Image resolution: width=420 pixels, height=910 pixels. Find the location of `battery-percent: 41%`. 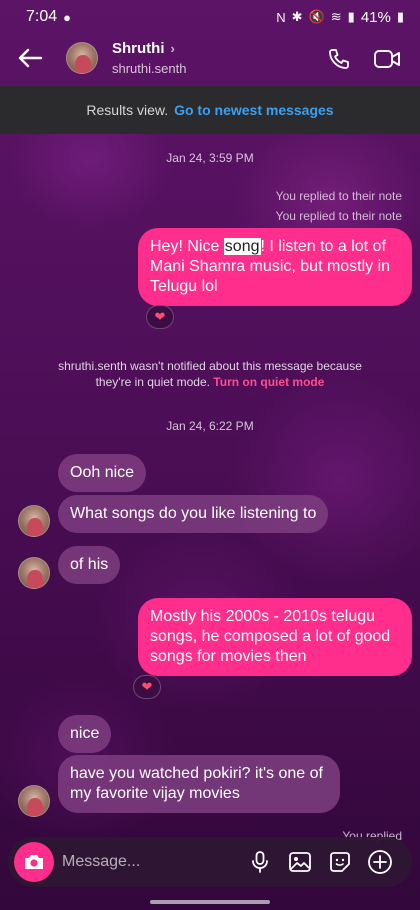

battery-percent: 41% is located at coordinates (375, 17).